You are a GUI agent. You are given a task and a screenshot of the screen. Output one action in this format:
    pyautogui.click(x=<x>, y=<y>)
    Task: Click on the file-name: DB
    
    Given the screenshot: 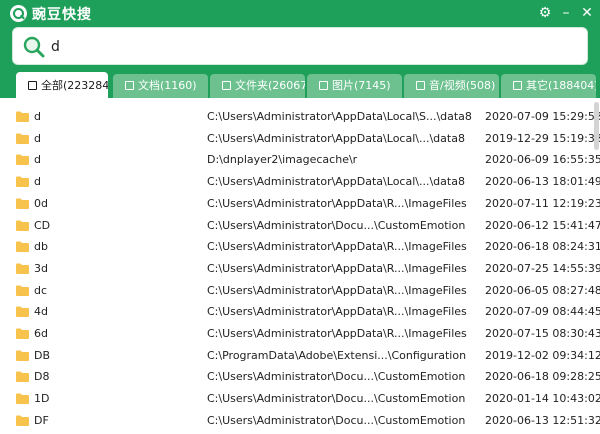 What is the action you would take?
    pyautogui.click(x=42, y=355)
    